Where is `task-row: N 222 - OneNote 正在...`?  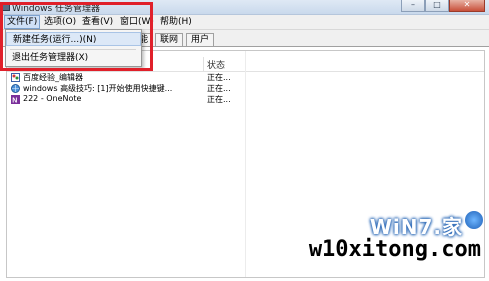
task-row: N 222 - OneNote 正在... is located at coordinates (126, 99).